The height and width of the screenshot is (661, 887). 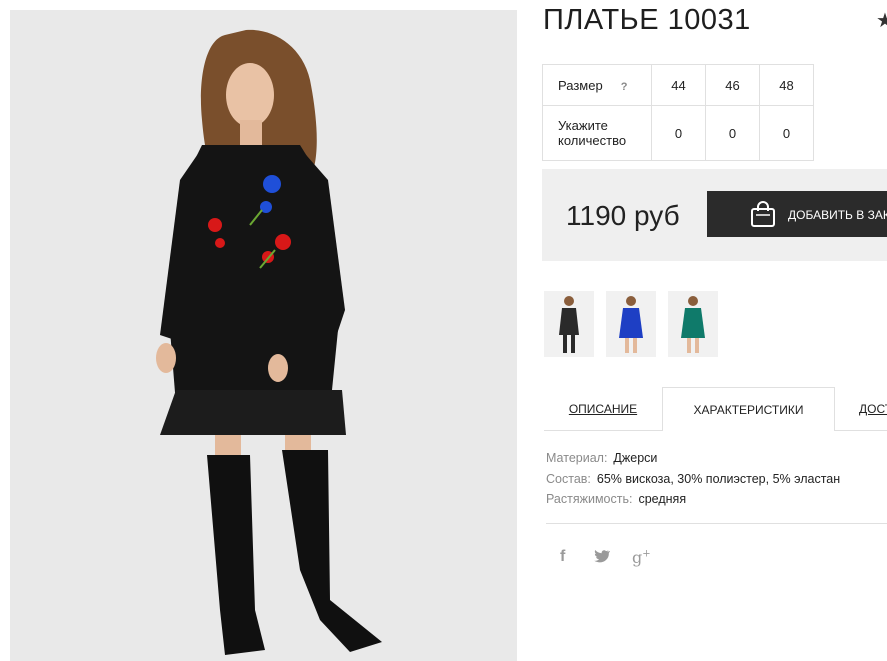 I want to click on price-box: 1190 руб ДОБАВИТЬ В ЗАКАЗ, so click(x=714, y=215).